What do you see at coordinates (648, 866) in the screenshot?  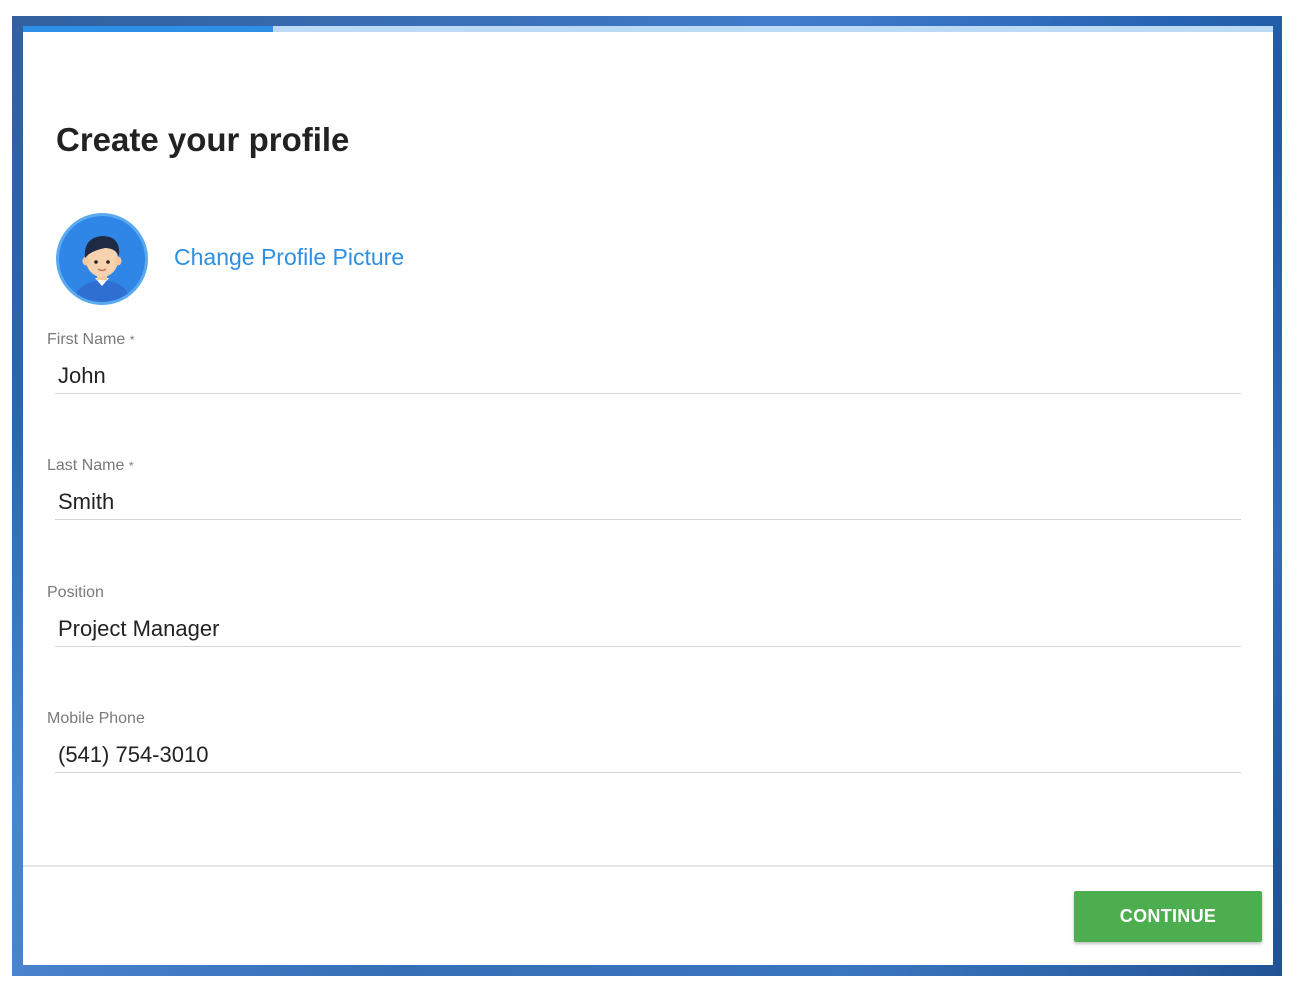 I see `footer-divider` at bounding box center [648, 866].